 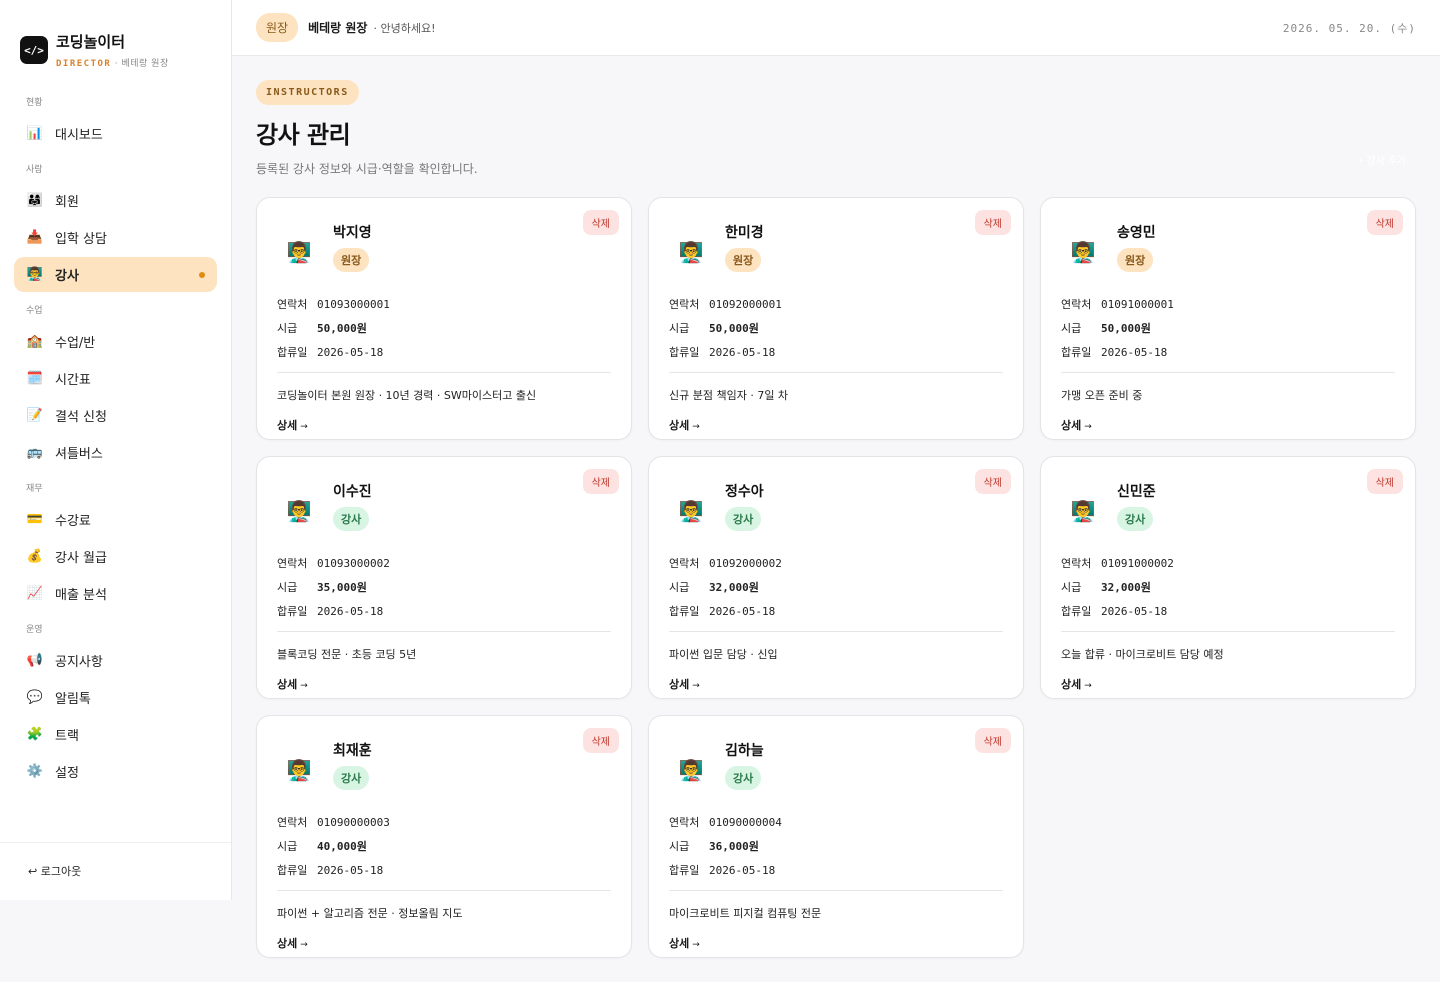 What do you see at coordinates (115, 697) in the screenshot?
I see `sidebar-item-alimtalk: 💬 알림톡` at bounding box center [115, 697].